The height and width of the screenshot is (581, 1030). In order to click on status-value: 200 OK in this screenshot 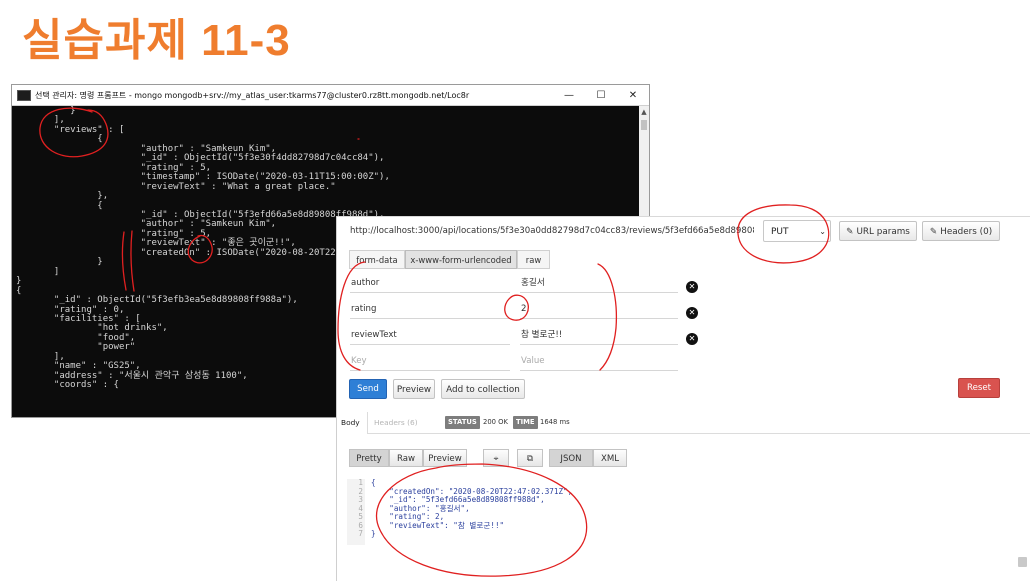, I will do `click(495, 422)`.